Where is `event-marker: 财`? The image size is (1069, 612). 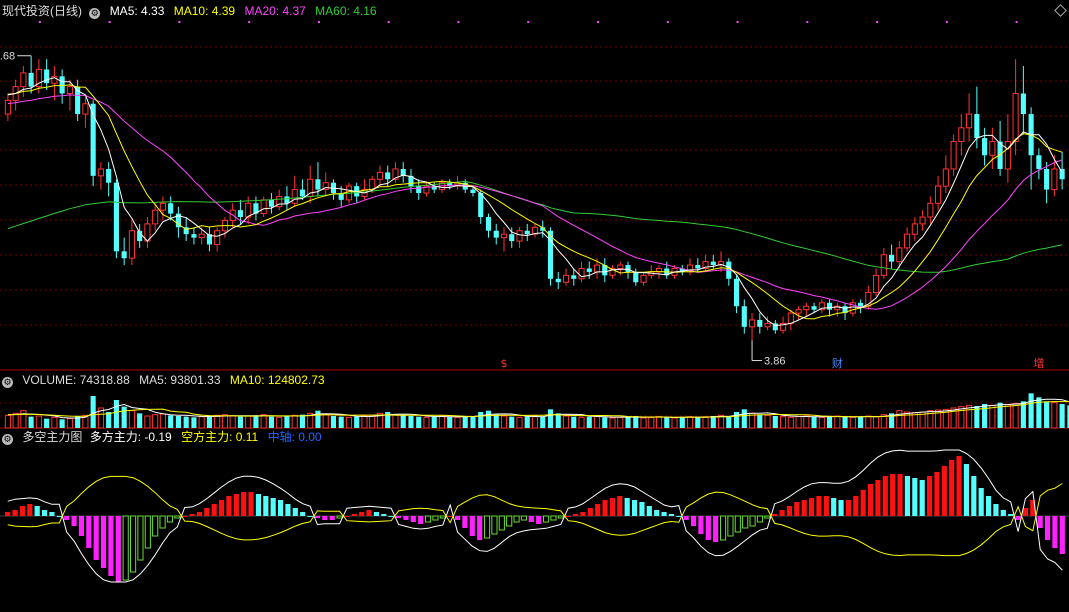
event-marker: 财 is located at coordinates (837, 363).